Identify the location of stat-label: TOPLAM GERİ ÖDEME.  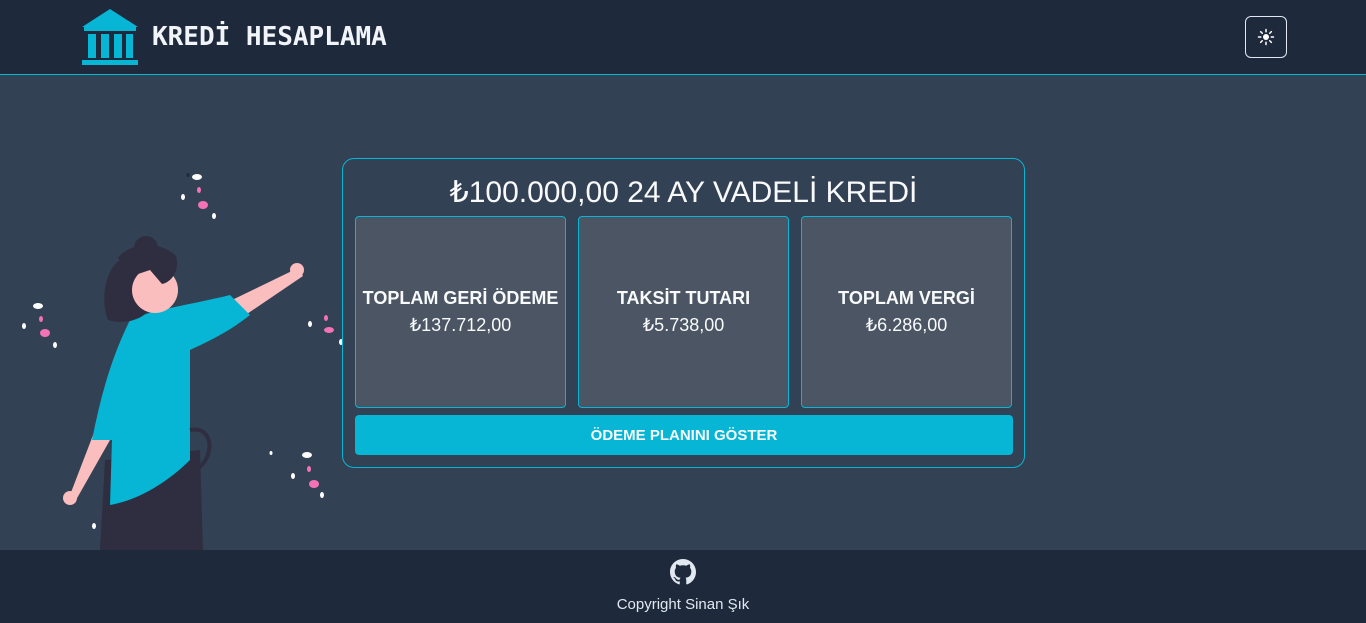
(460, 298).